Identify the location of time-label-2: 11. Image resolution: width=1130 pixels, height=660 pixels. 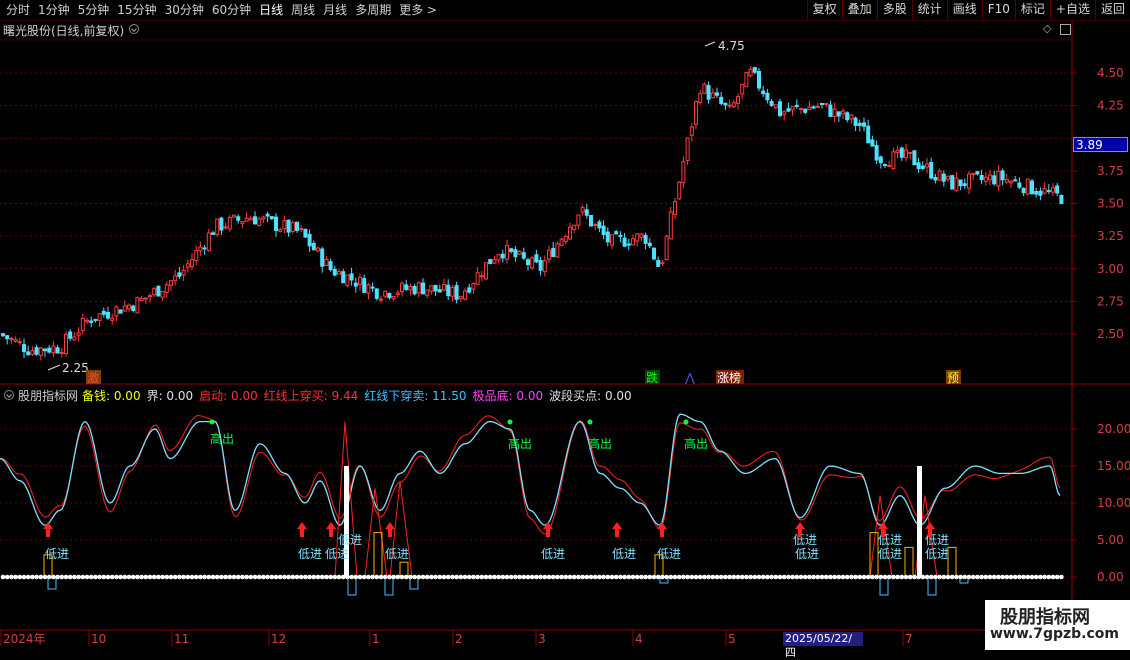
(181, 639).